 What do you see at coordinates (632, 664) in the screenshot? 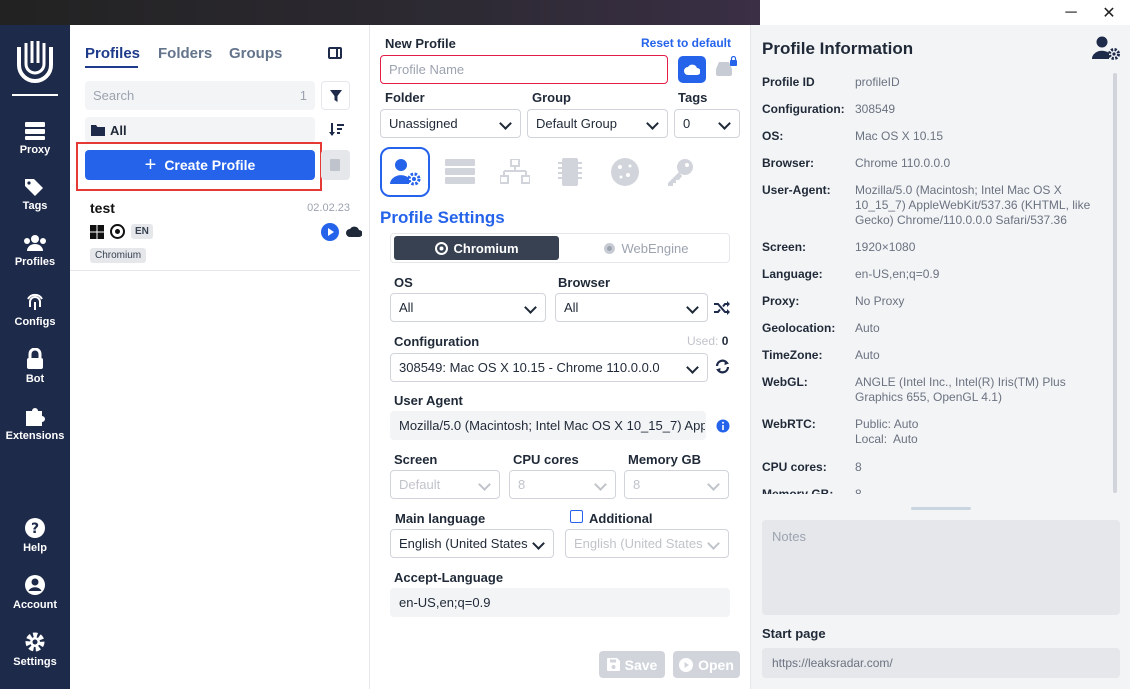
I see `save-button: Save` at bounding box center [632, 664].